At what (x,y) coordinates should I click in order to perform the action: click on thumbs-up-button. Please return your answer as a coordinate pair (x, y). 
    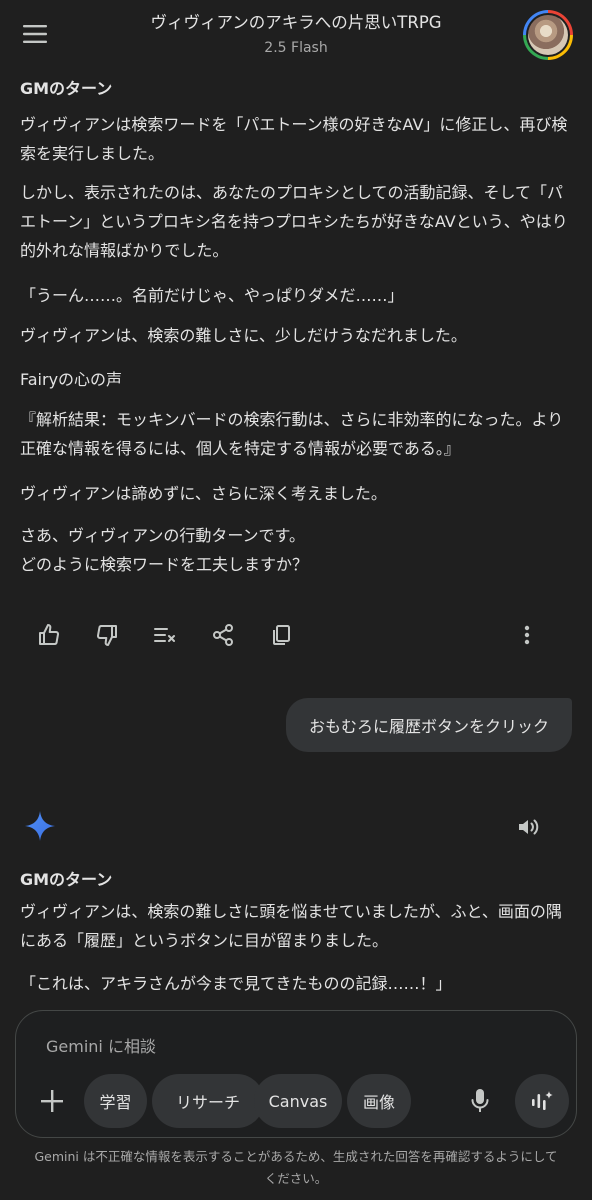
    Looking at the image, I should click on (49, 635).